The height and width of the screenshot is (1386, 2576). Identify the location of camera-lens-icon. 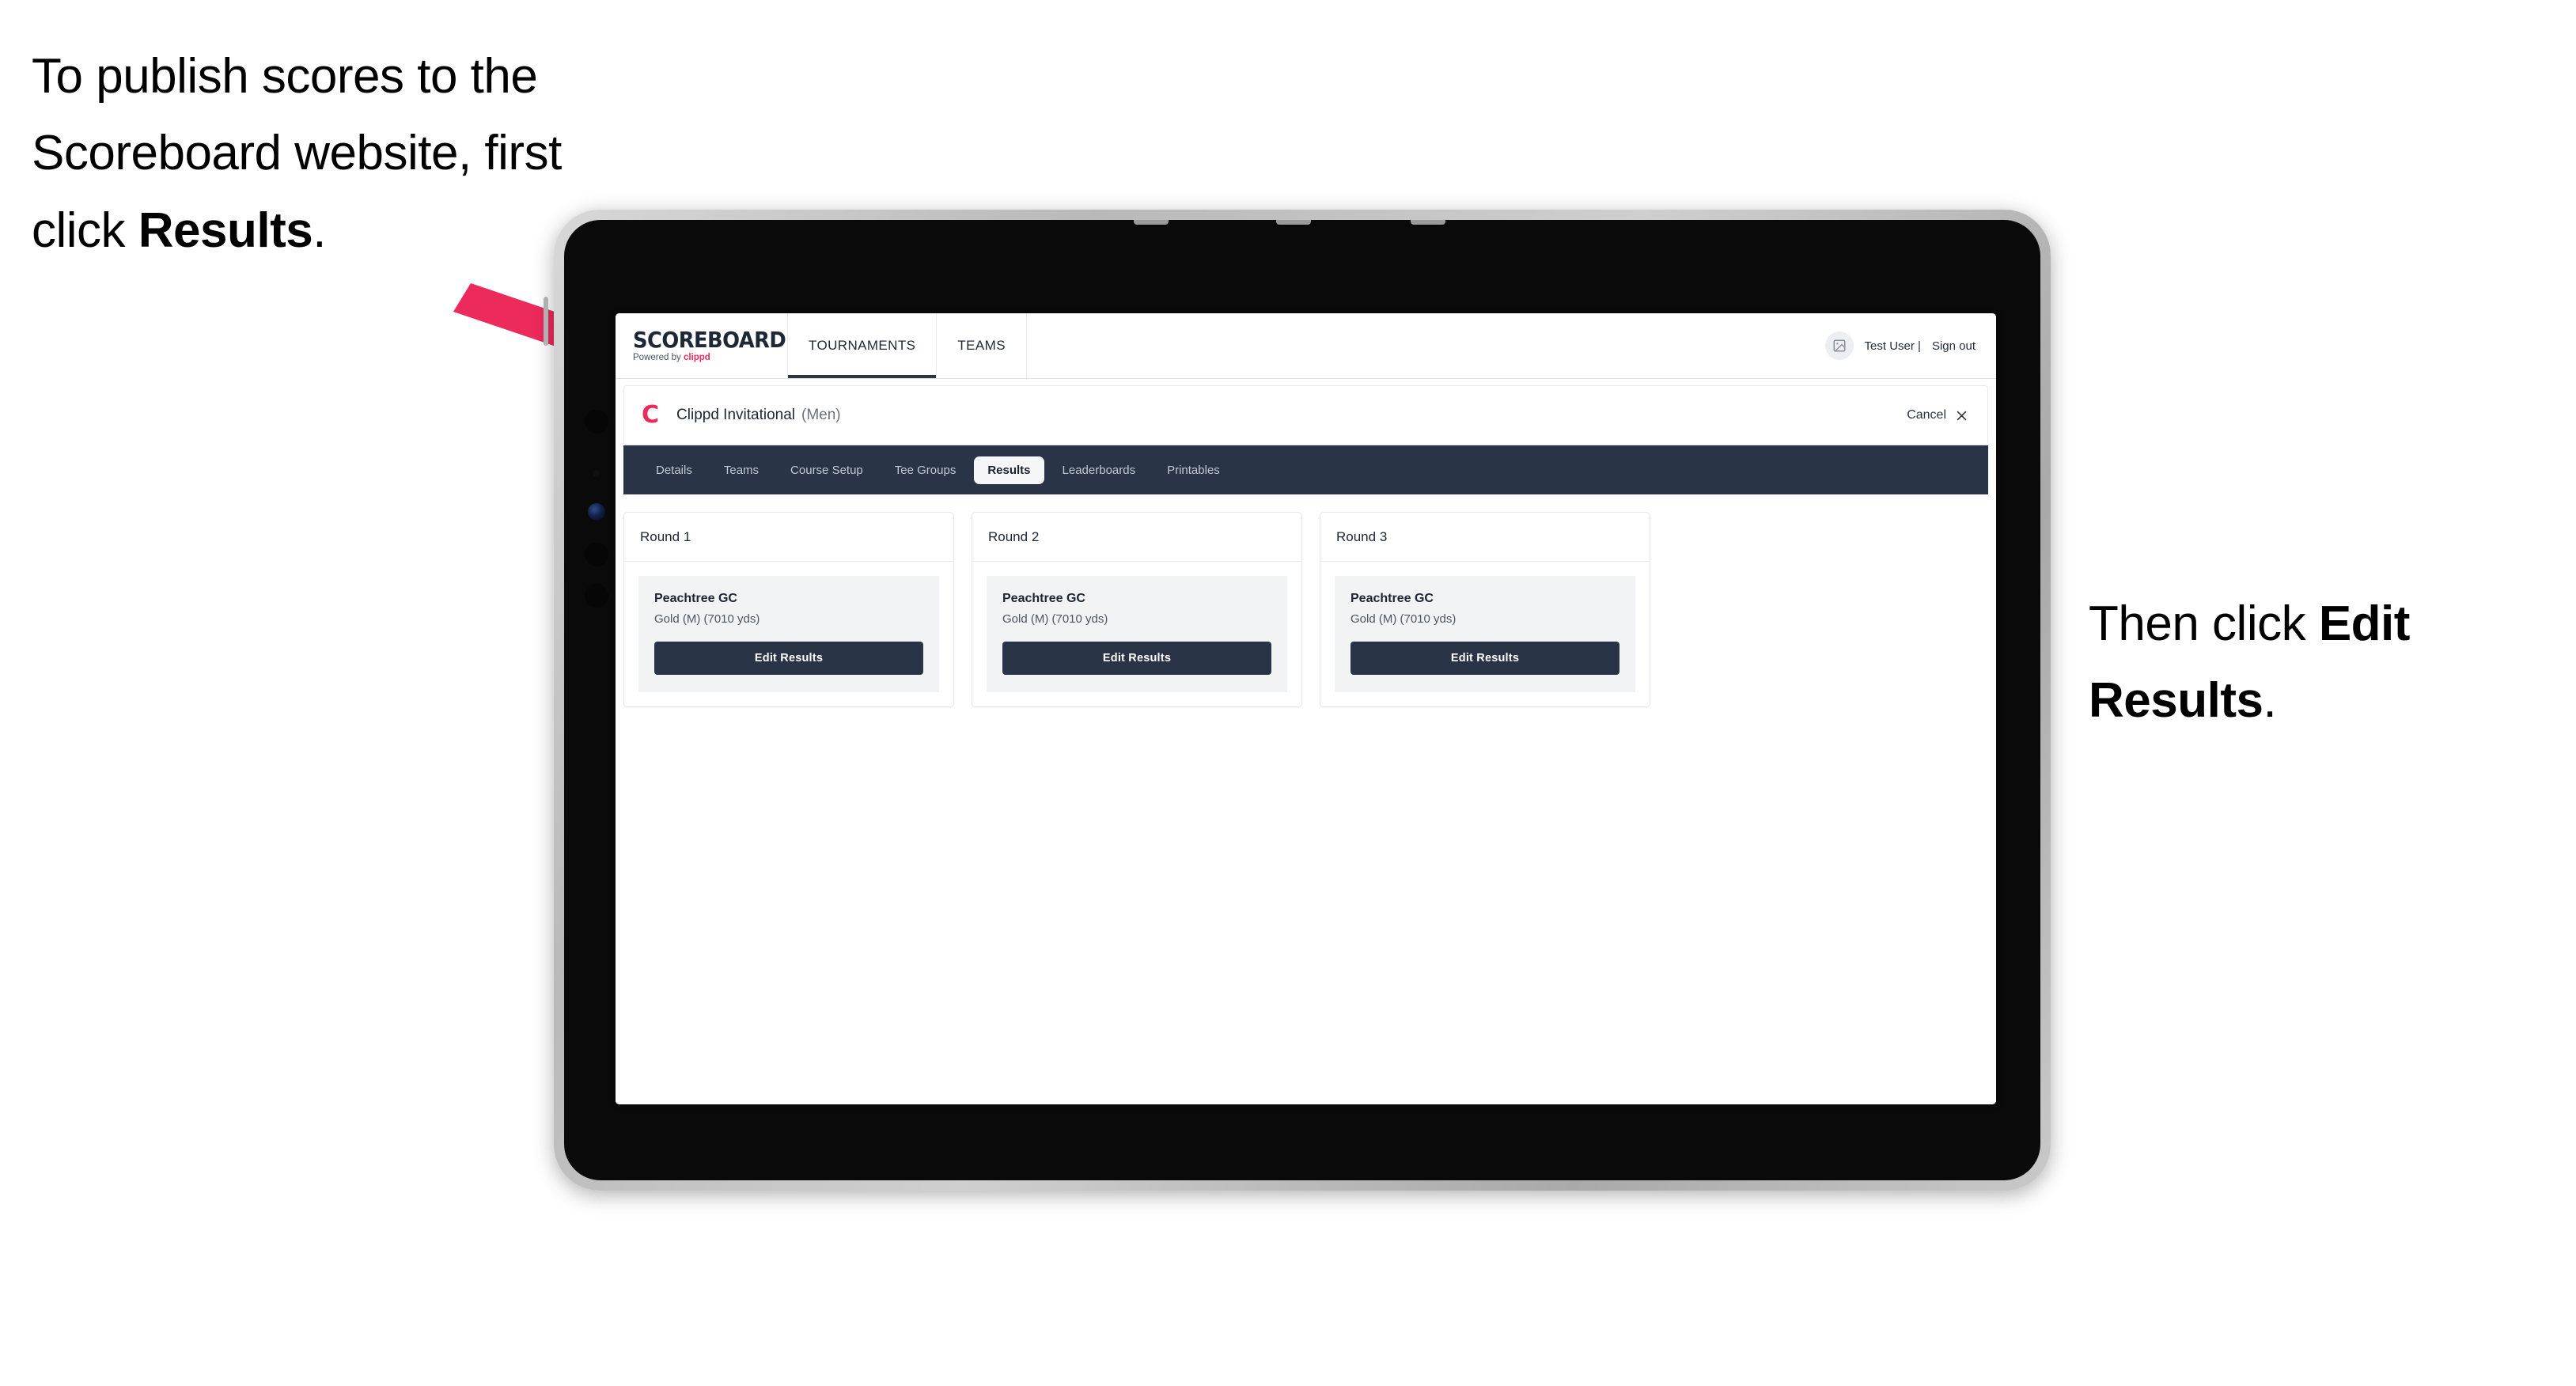
(596, 512).